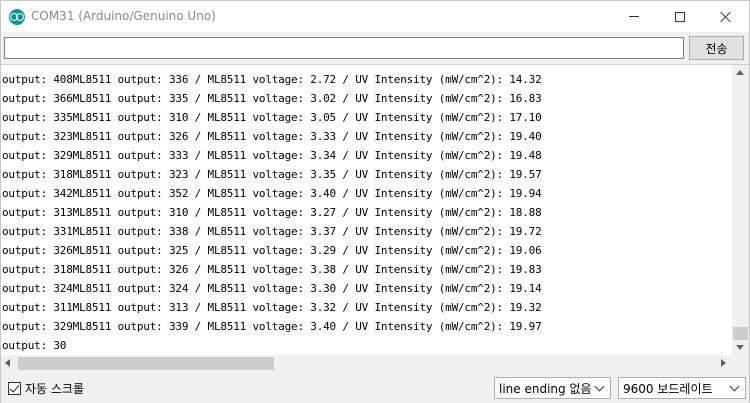 The width and height of the screenshot is (750, 403). What do you see at coordinates (740, 363) in the screenshot?
I see `scrollbar-corner` at bounding box center [740, 363].